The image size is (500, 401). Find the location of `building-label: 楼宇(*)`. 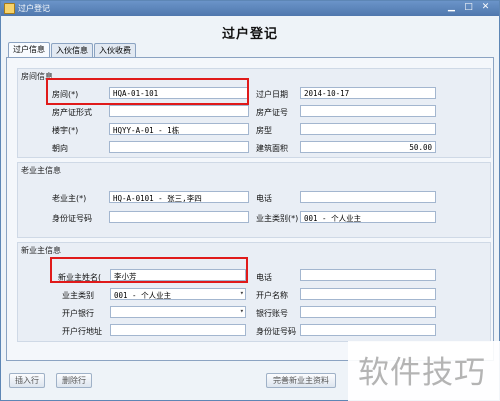

building-label: 楼宇(*) is located at coordinates (65, 130).